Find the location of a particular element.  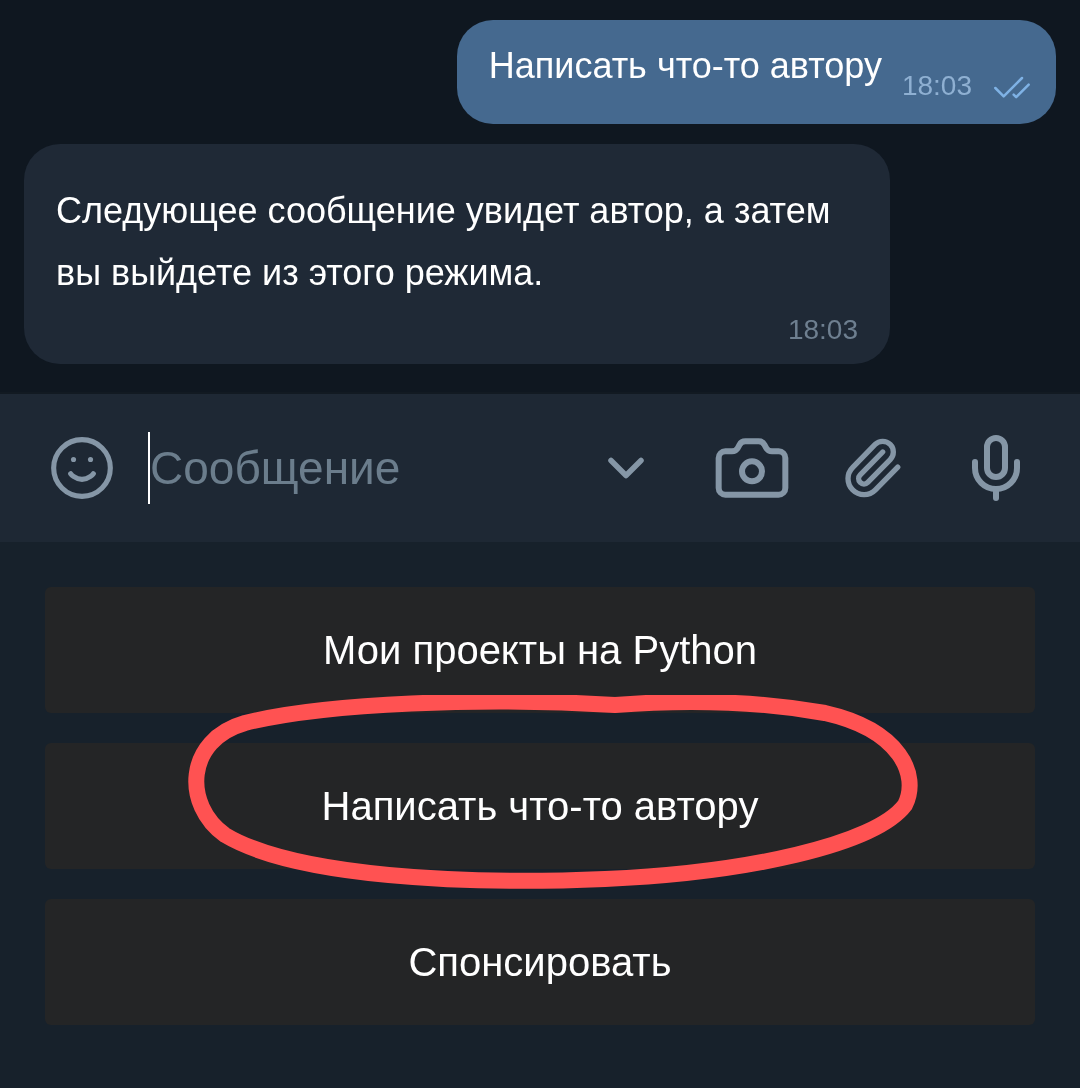

keyboard-button: Написать что-то автору is located at coordinates (540, 806).